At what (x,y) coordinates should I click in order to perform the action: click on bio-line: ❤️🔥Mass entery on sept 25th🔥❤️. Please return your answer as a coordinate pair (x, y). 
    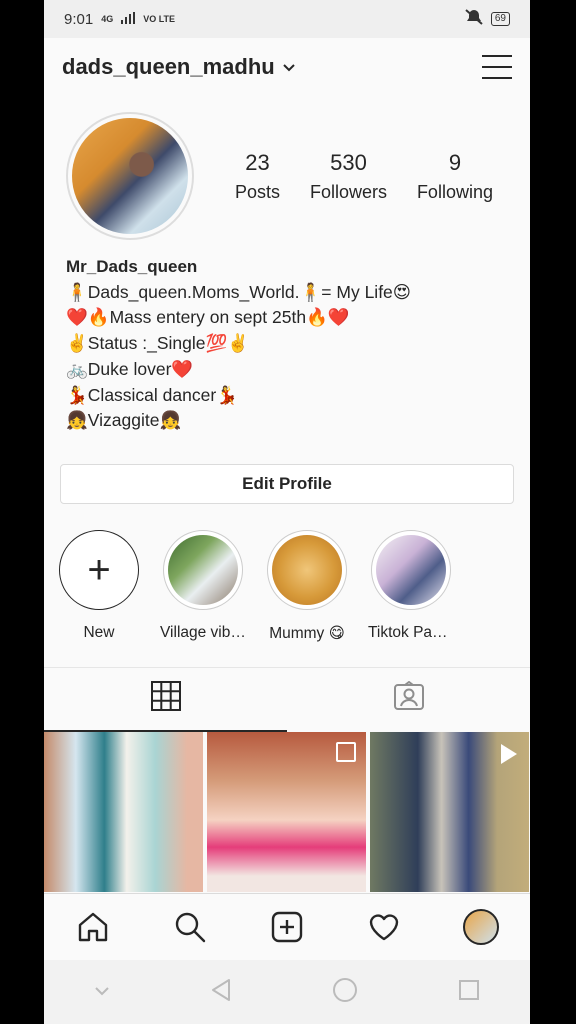
    Looking at the image, I should click on (208, 317).